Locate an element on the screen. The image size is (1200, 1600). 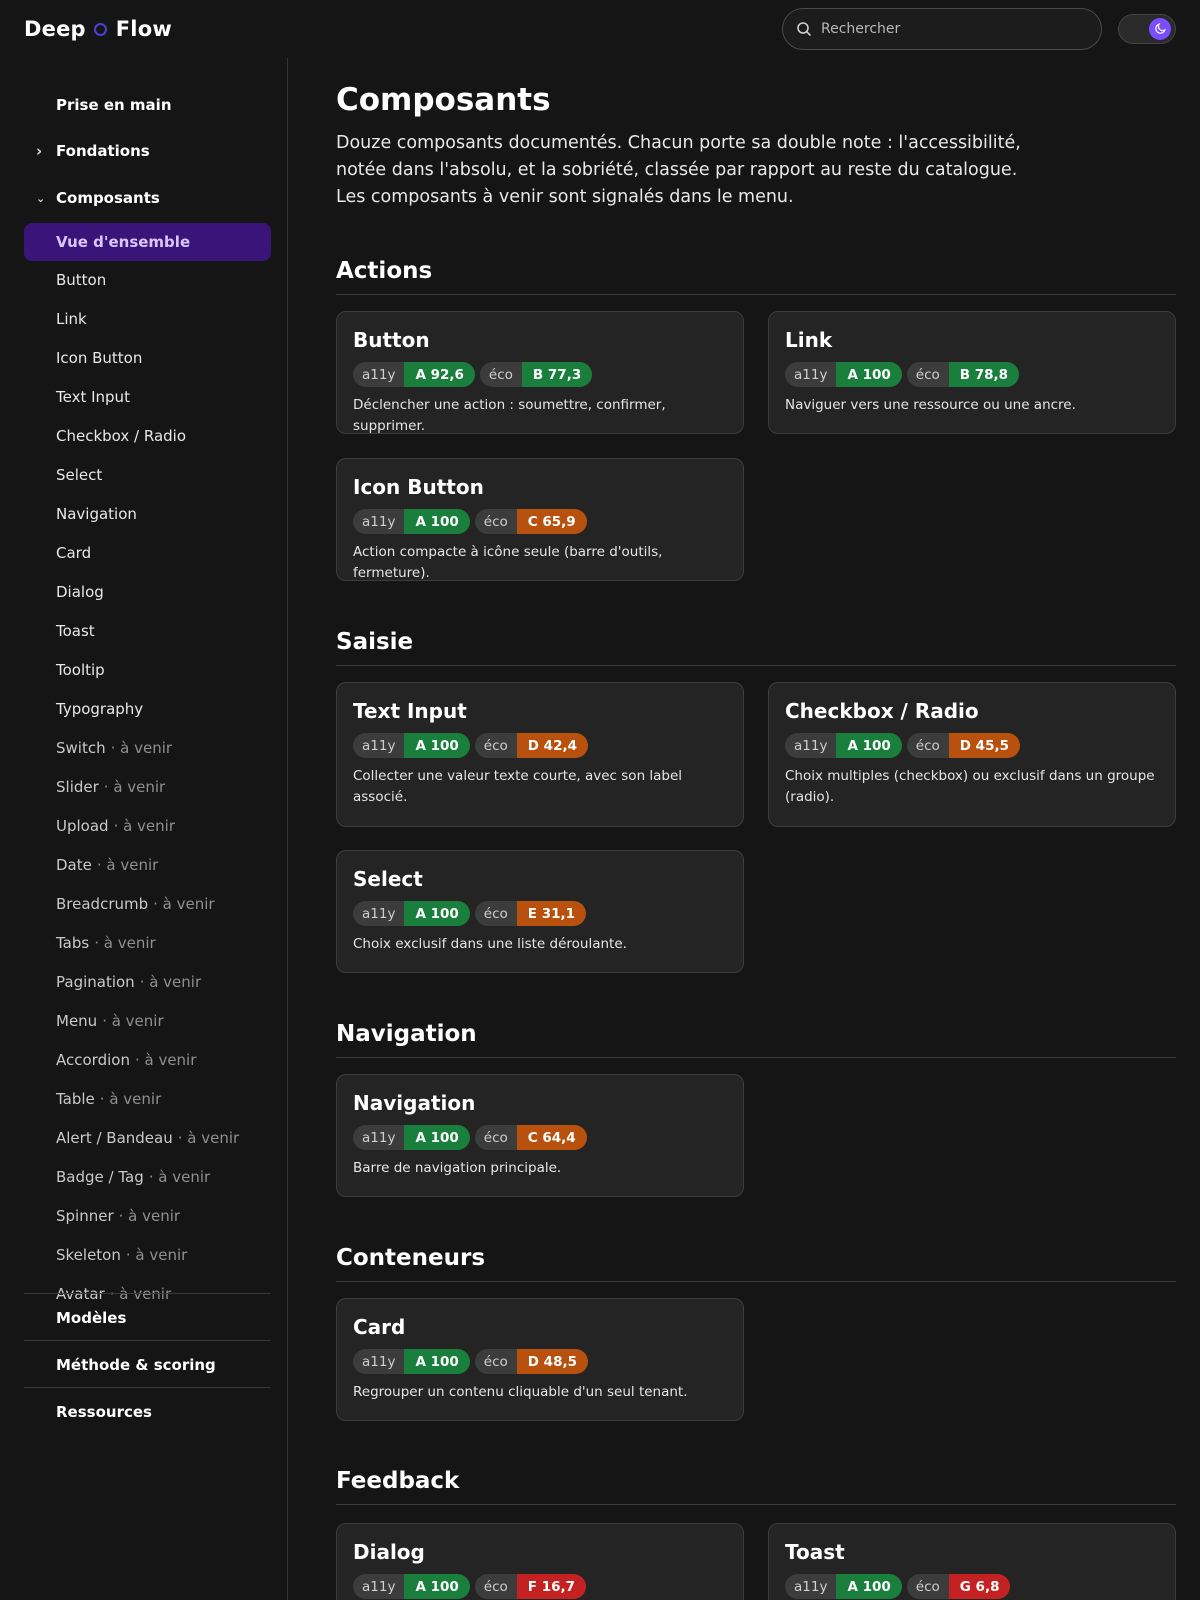
sidebar-item-upload: Upload · à venir is located at coordinates (147, 826).